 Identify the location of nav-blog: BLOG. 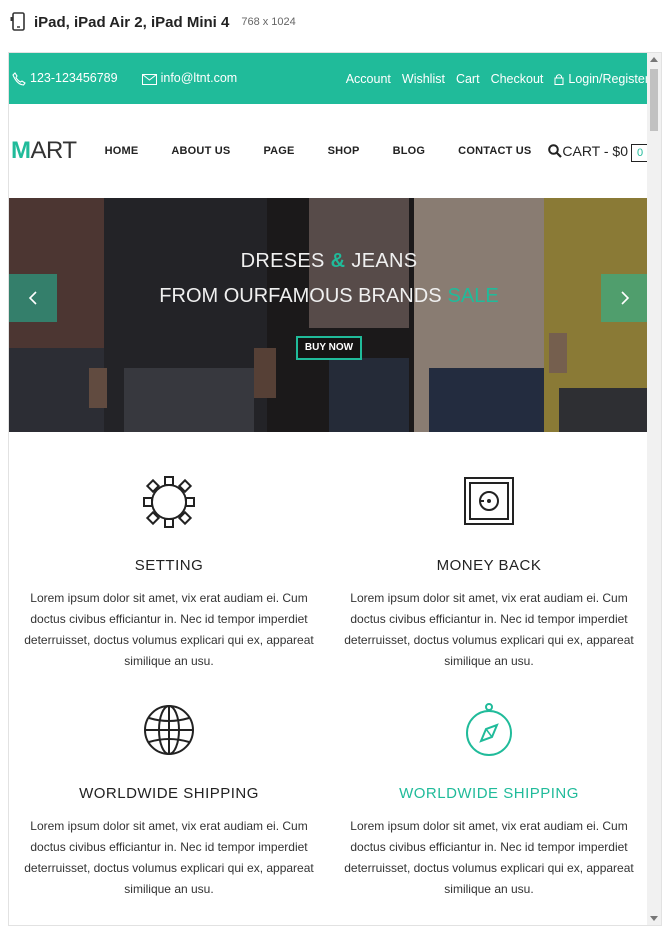
(409, 151).